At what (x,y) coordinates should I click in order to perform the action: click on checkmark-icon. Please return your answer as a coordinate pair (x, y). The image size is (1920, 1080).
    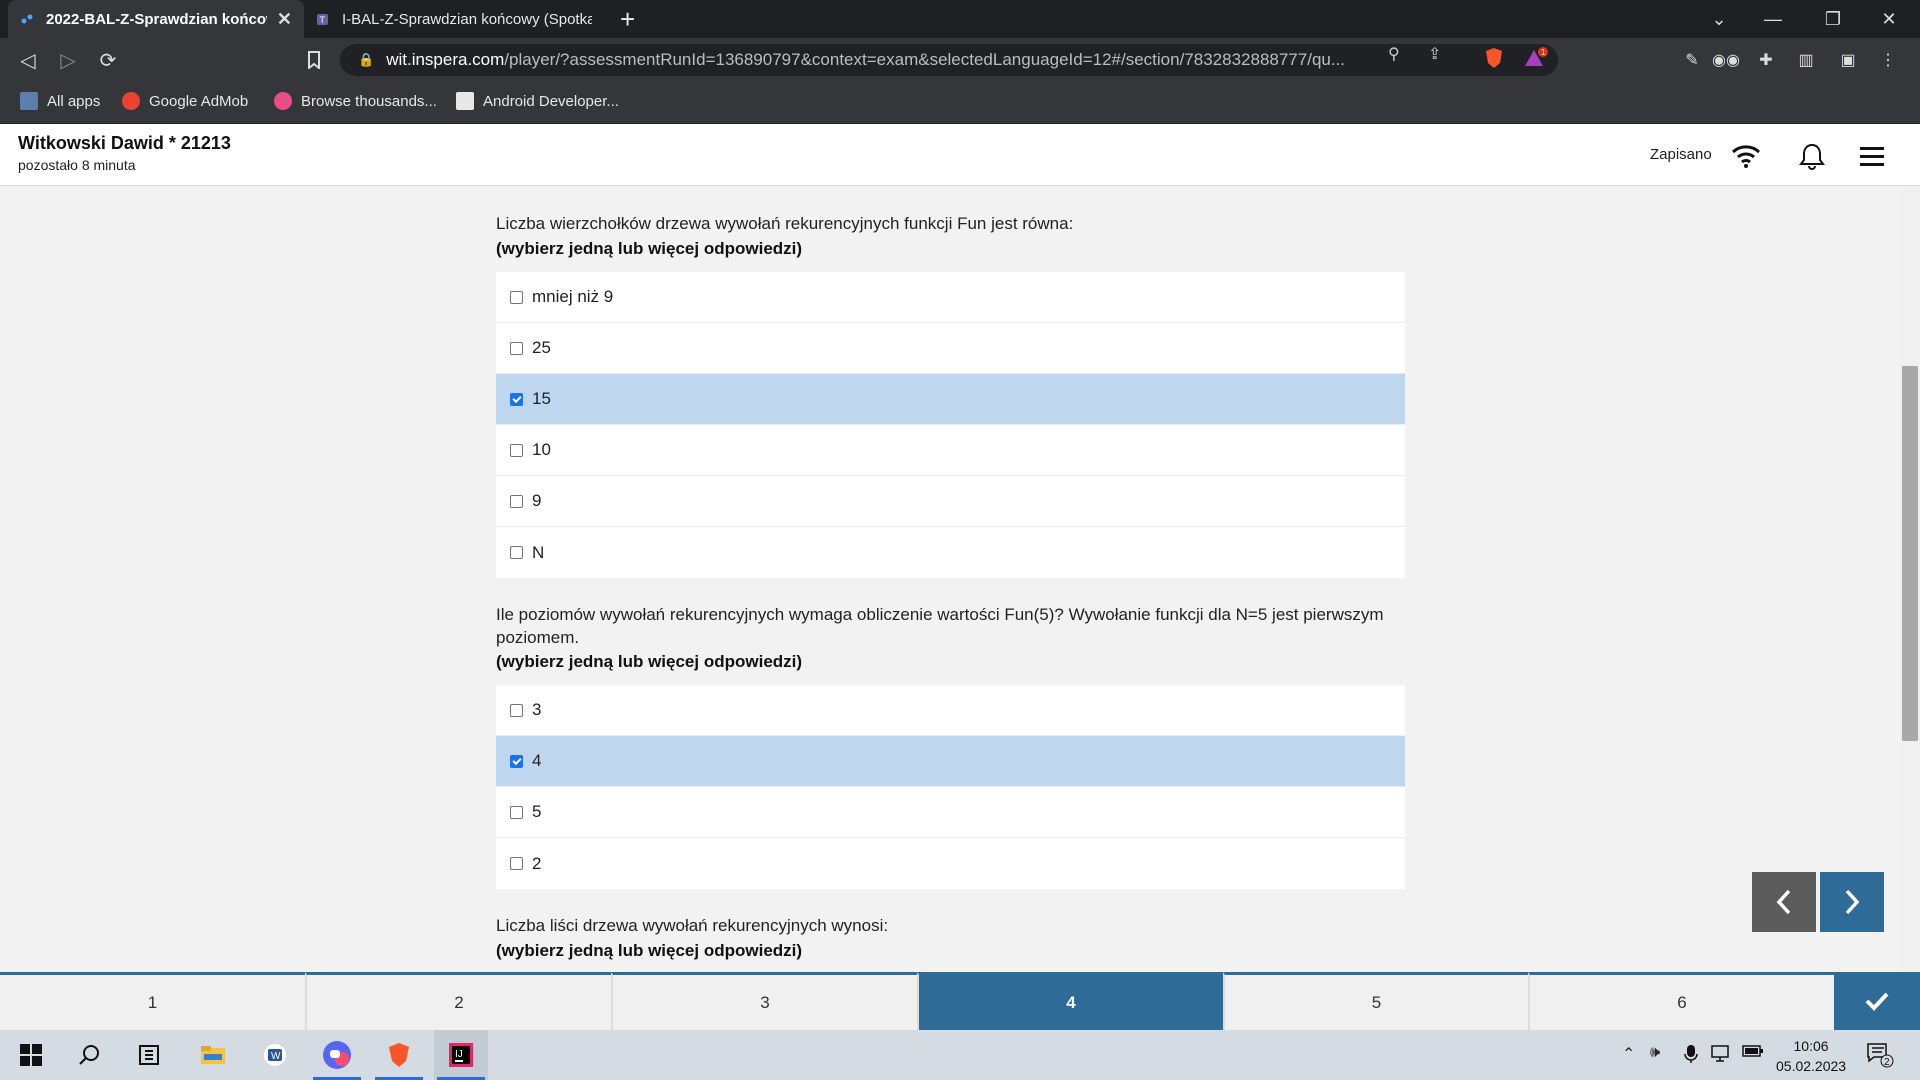
    Looking at the image, I should click on (1877, 1001).